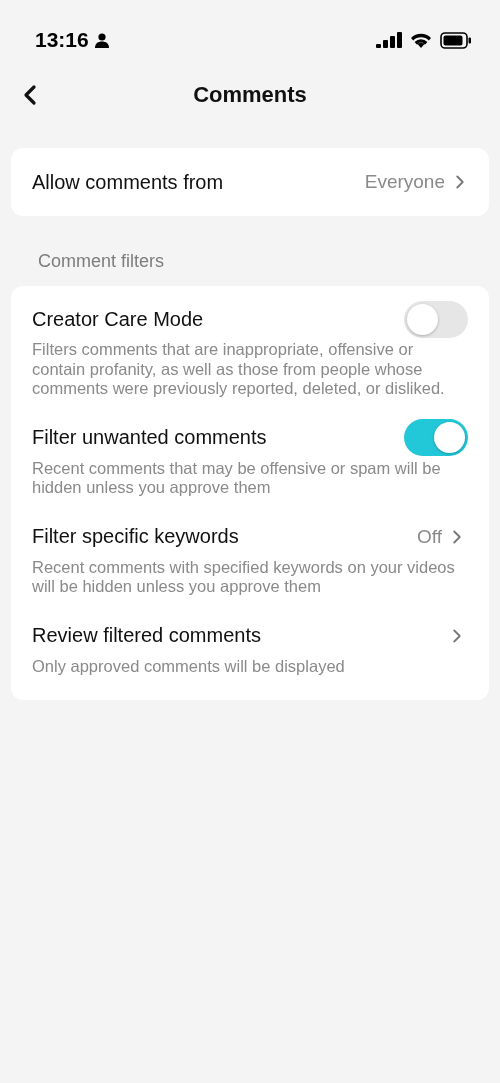 The height and width of the screenshot is (1083, 500). What do you see at coordinates (135, 536) in the screenshot?
I see `row-label: Filter specific keywords` at bounding box center [135, 536].